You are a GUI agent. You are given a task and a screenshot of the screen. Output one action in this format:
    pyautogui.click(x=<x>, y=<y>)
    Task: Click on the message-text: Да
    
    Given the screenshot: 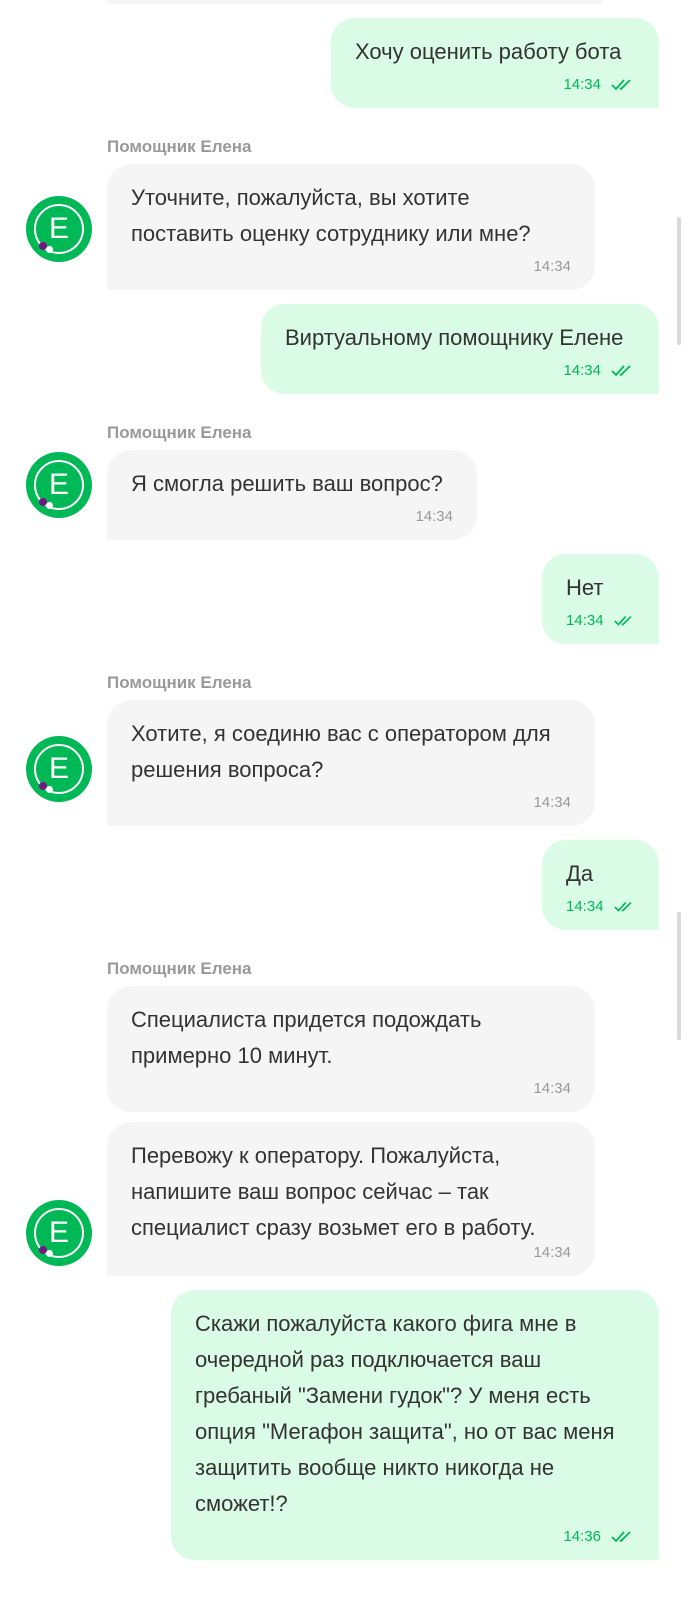 What is the action you would take?
    pyautogui.click(x=580, y=873)
    